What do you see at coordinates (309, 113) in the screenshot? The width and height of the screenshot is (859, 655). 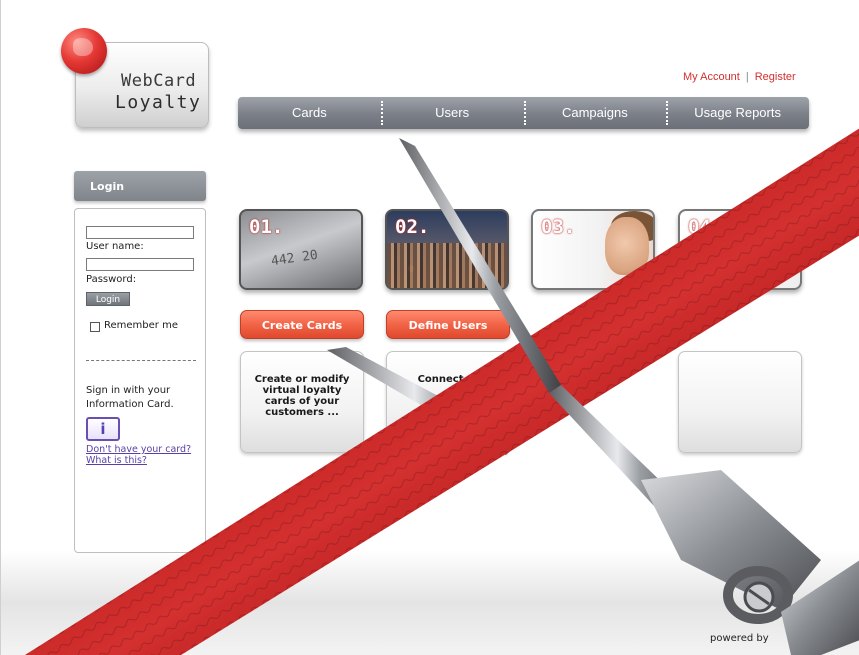 I see `nav-item-cards: Cards` at bounding box center [309, 113].